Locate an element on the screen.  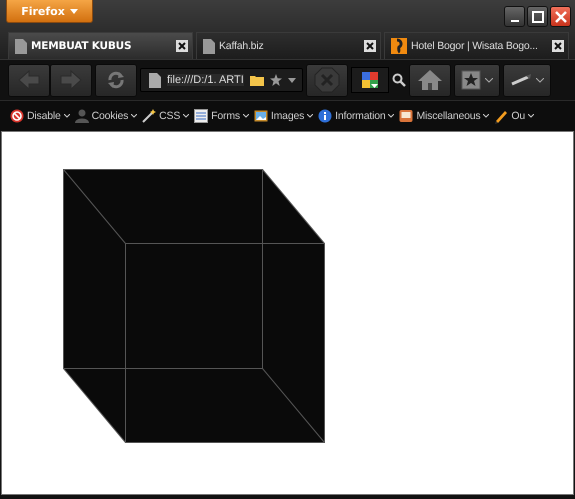
picture-icon is located at coordinates (261, 116).